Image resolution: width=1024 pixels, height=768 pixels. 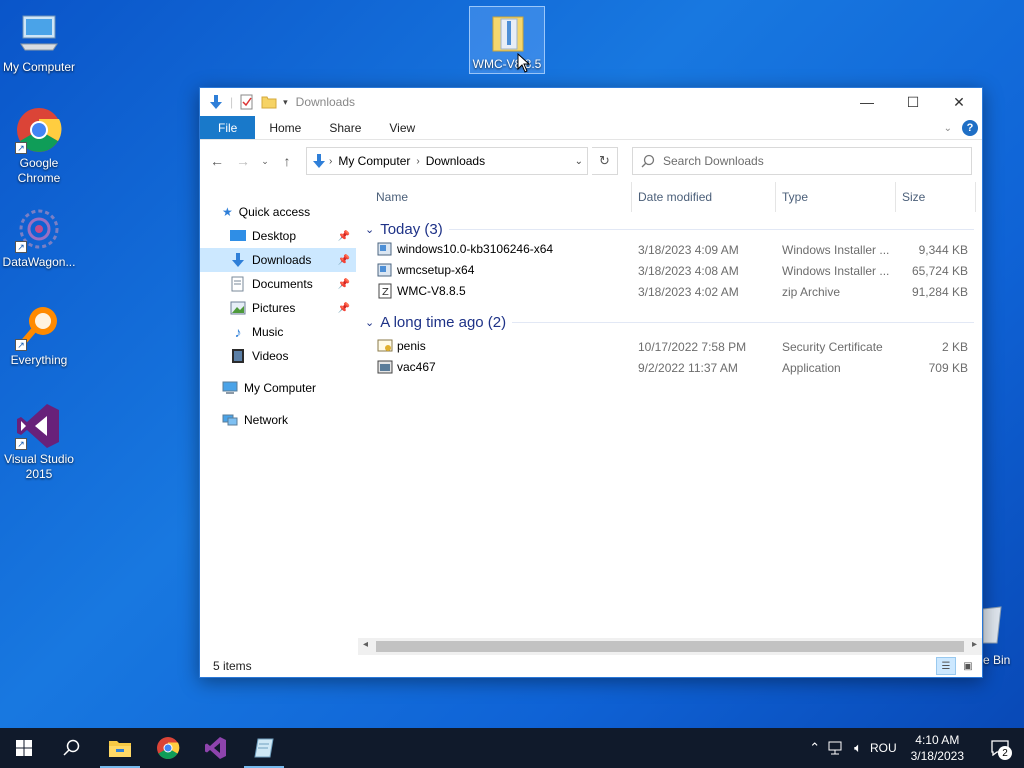 I want to click on action-center-button: 2, so click(x=1000, y=748).